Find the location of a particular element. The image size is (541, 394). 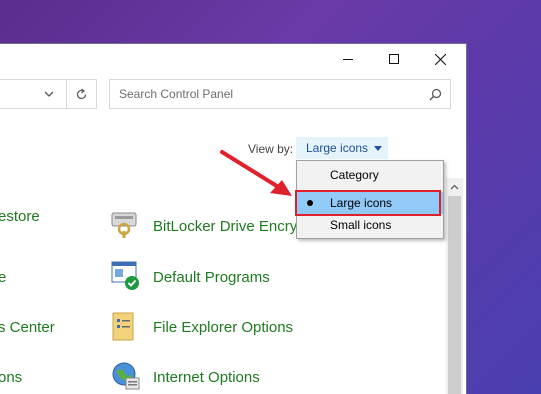

menu-item-category: Category is located at coordinates (370, 175).